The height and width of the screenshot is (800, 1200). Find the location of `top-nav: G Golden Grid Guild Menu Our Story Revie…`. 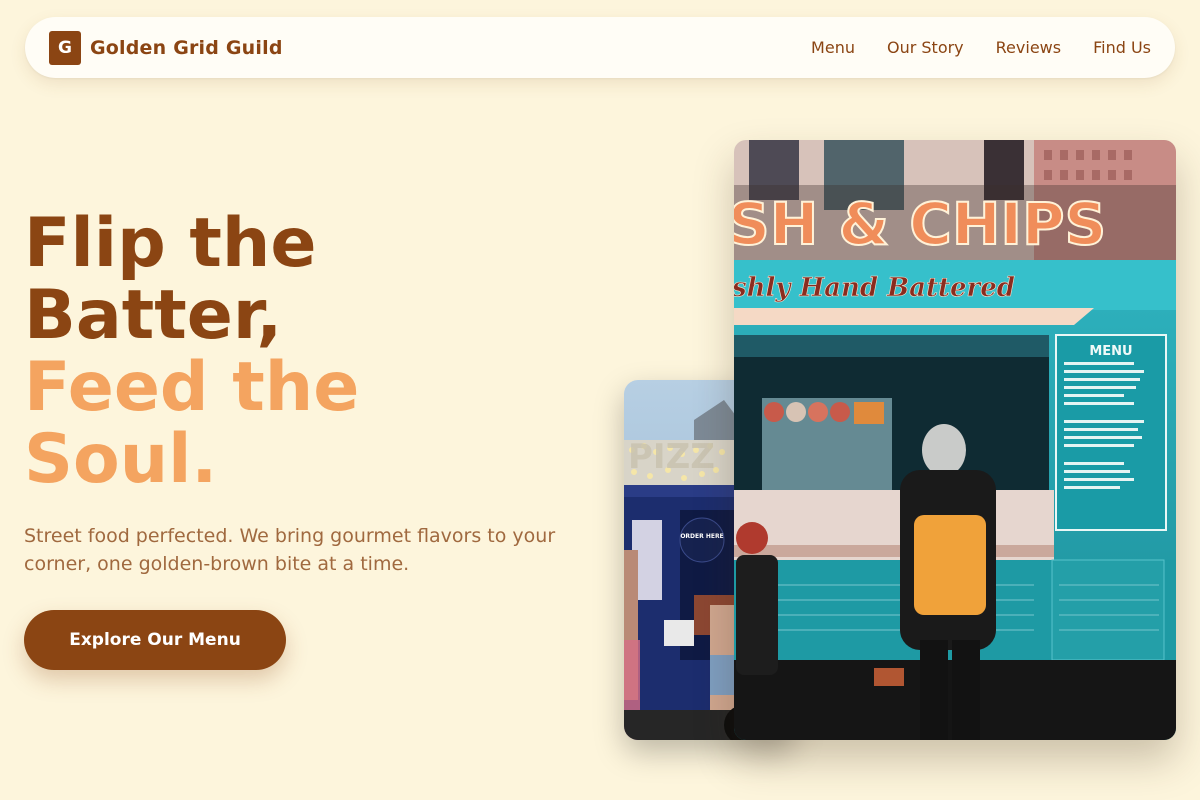

top-nav: G Golden Grid Guild Menu Our Story Revie… is located at coordinates (600, 47).